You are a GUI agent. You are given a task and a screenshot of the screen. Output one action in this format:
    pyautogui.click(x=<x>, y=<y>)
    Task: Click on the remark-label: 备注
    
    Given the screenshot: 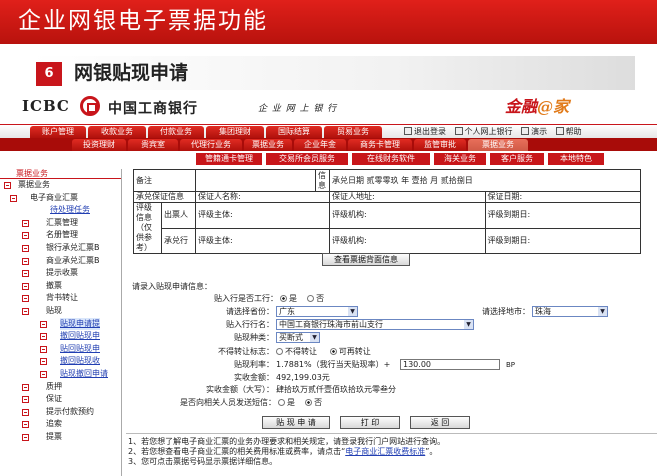 What is the action you would take?
    pyautogui.click(x=164, y=180)
    